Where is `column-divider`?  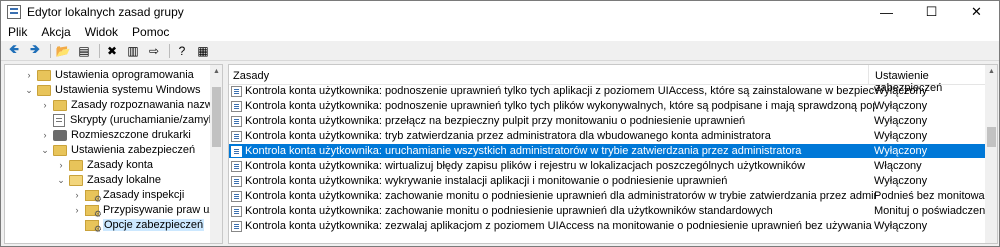
column-divider is located at coordinates (868, 75).